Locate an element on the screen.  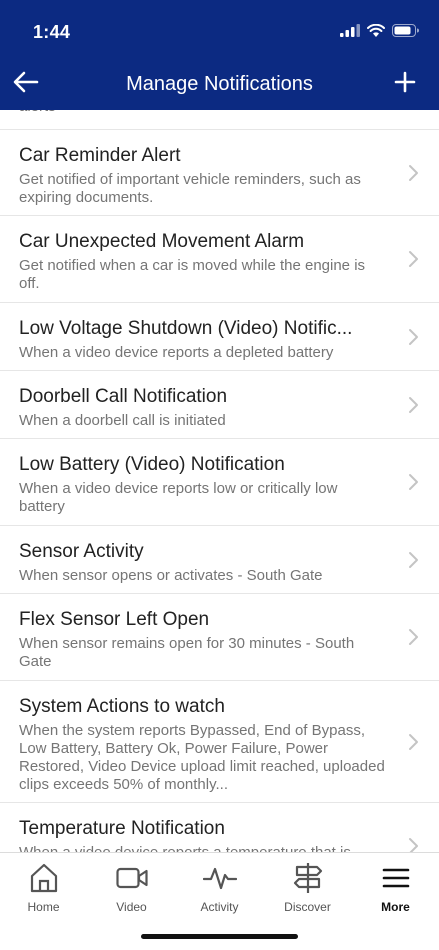
list-item-description: When a doorbell call is initiated is located at coordinates (122, 420).